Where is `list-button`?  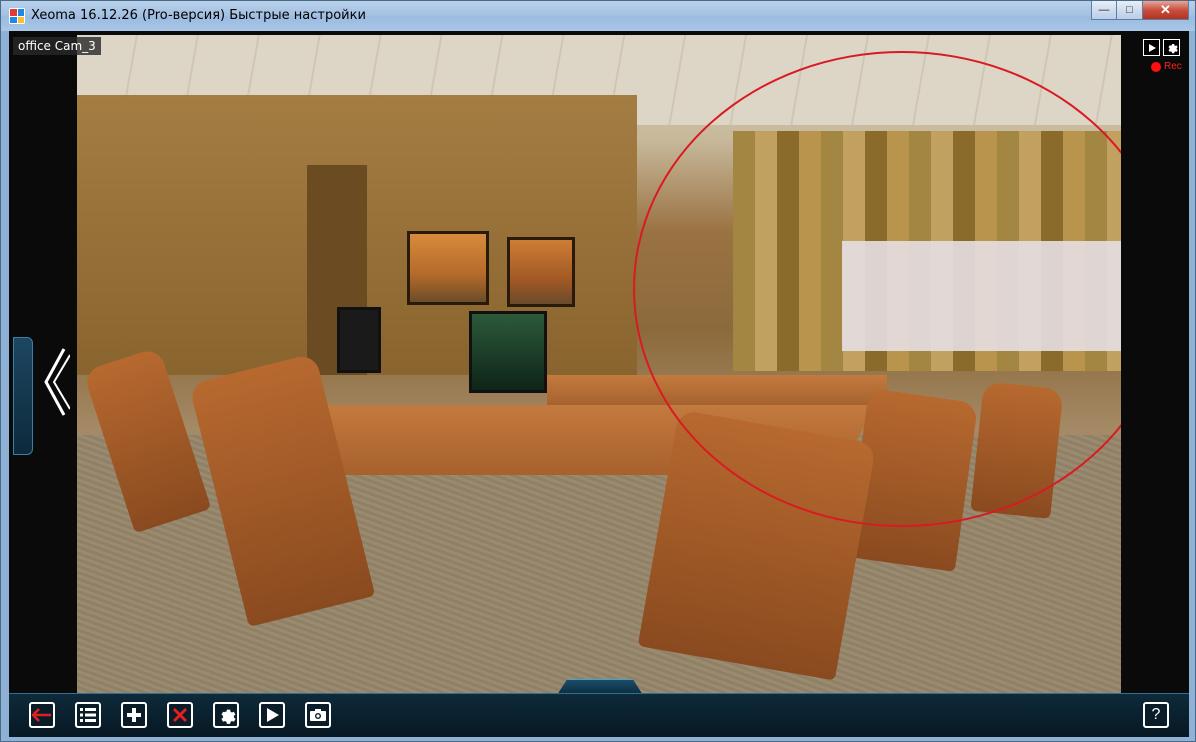
list-button is located at coordinates (88, 715).